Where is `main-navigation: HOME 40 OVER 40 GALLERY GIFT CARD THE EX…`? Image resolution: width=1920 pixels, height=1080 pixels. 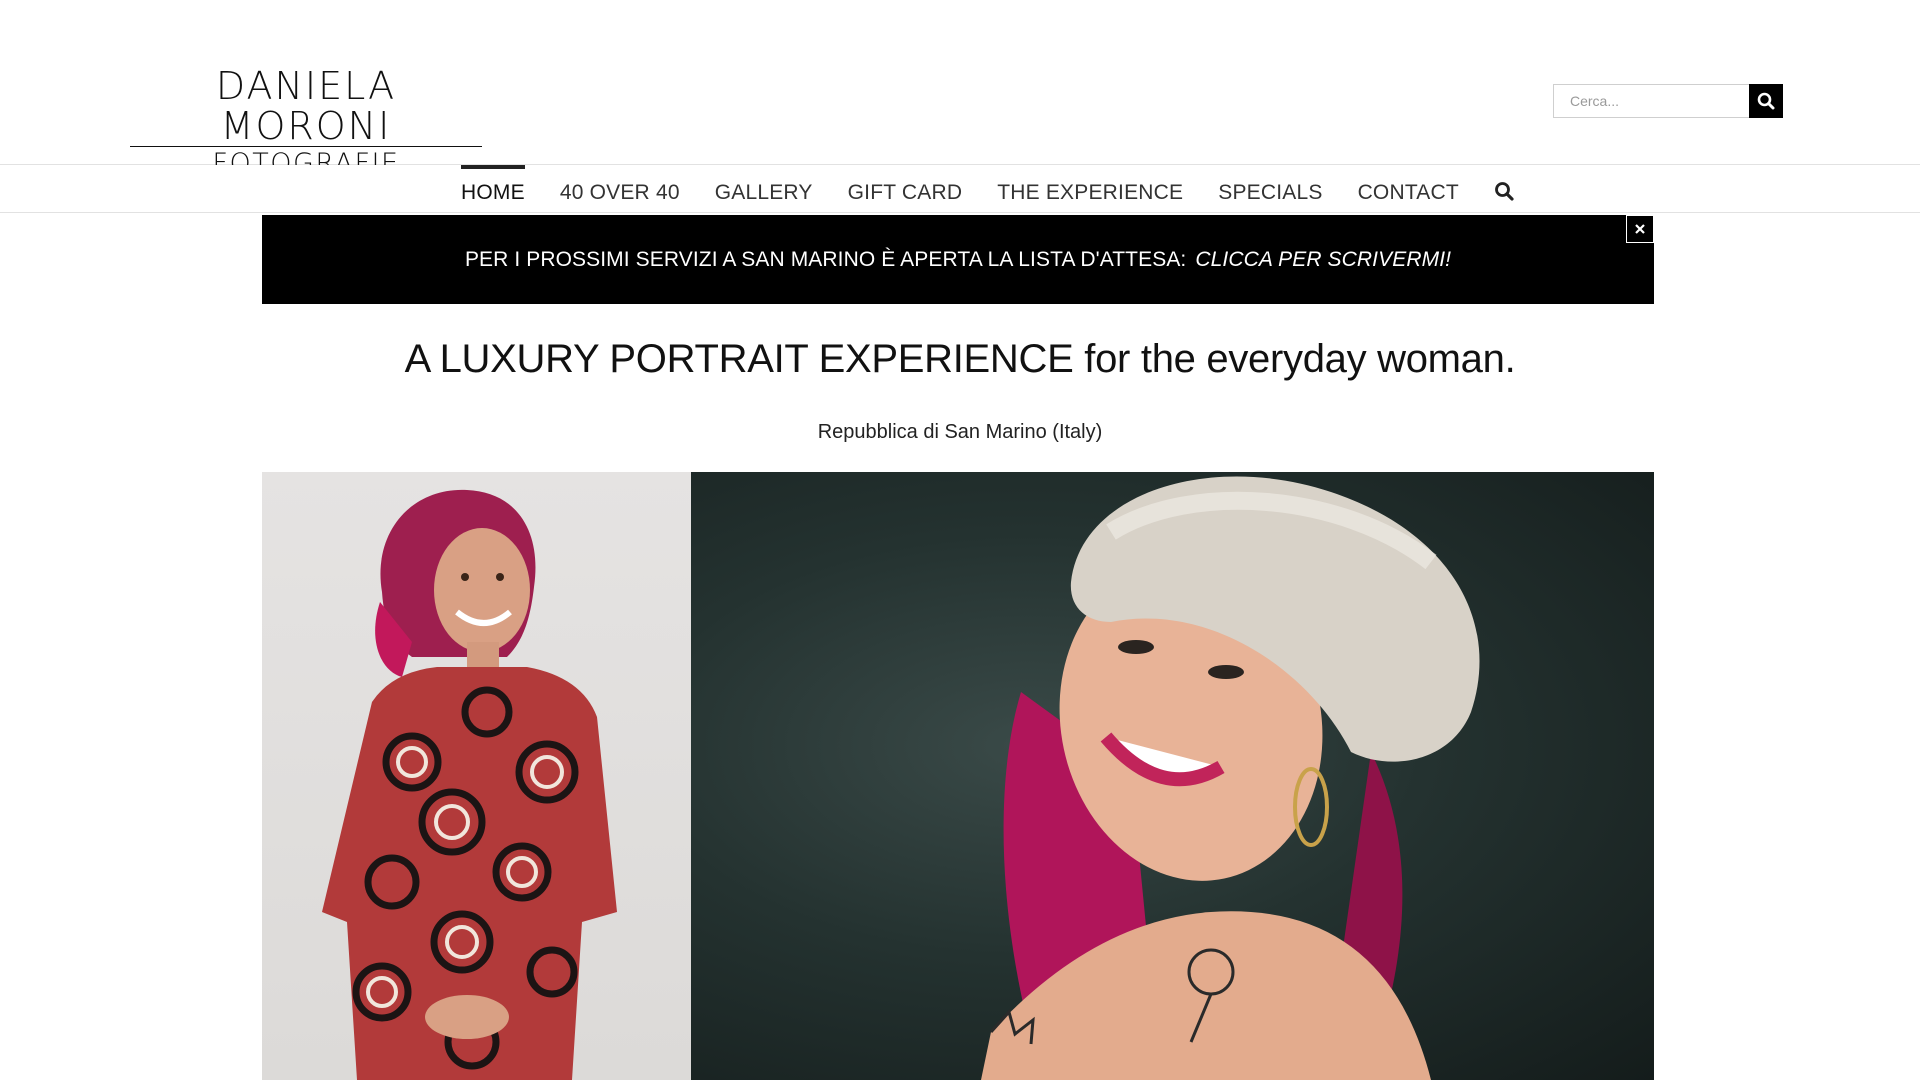
main-navigation: HOME 40 OVER 40 GALLERY GIFT CARD THE EX… is located at coordinates (960, 189).